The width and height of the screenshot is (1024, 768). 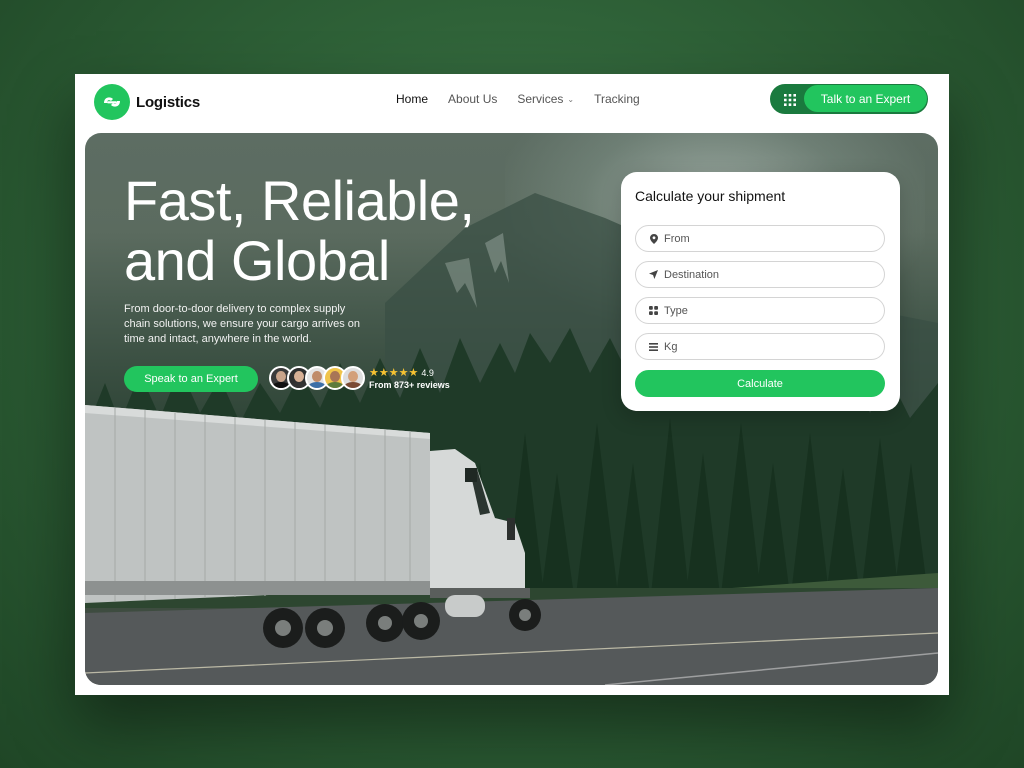 I want to click on hero-title: Fast, Reliable, and Global, so click(x=299, y=230).